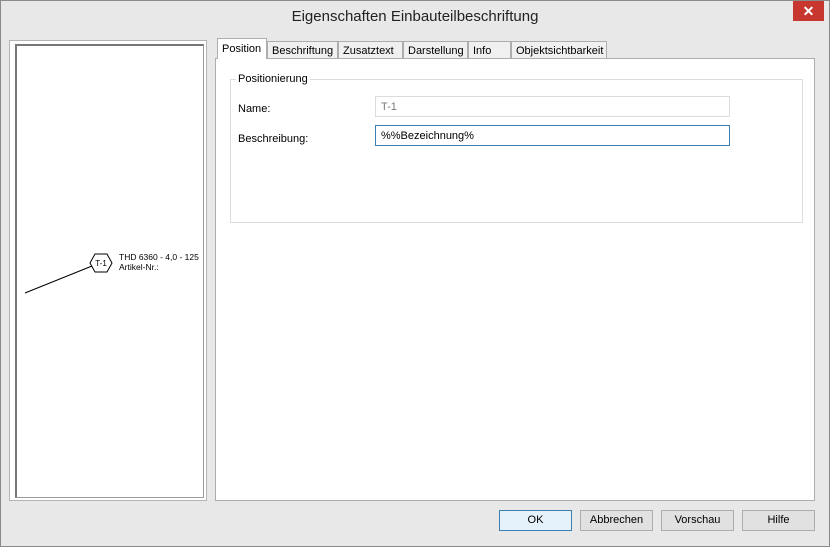 The image size is (830, 547). Describe the element at coordinates (273, 139) in the screenshot. I see `beschreibung-label: Beschreibung:` at that location.